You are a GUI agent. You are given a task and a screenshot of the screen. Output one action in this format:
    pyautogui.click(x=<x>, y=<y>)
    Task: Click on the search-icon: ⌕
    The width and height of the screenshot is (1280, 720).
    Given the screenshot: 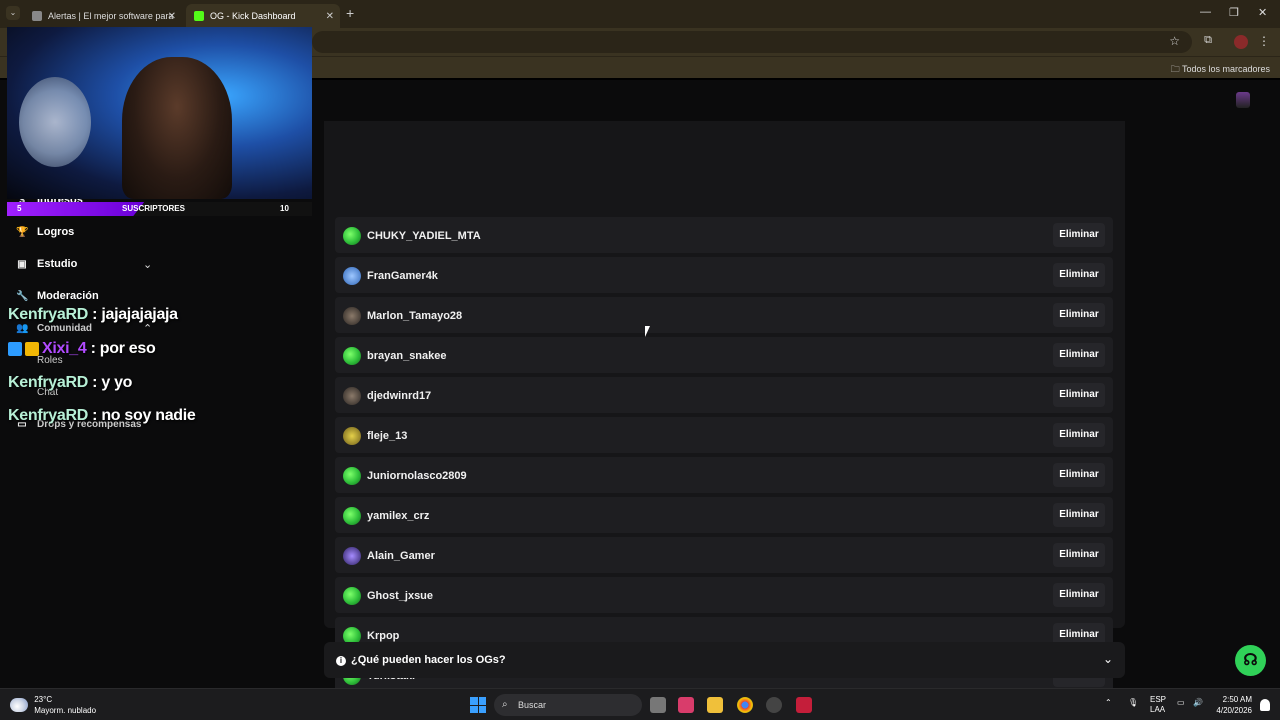 What is the action you would take?
    pyautogui.click(x=505, y=704)
    